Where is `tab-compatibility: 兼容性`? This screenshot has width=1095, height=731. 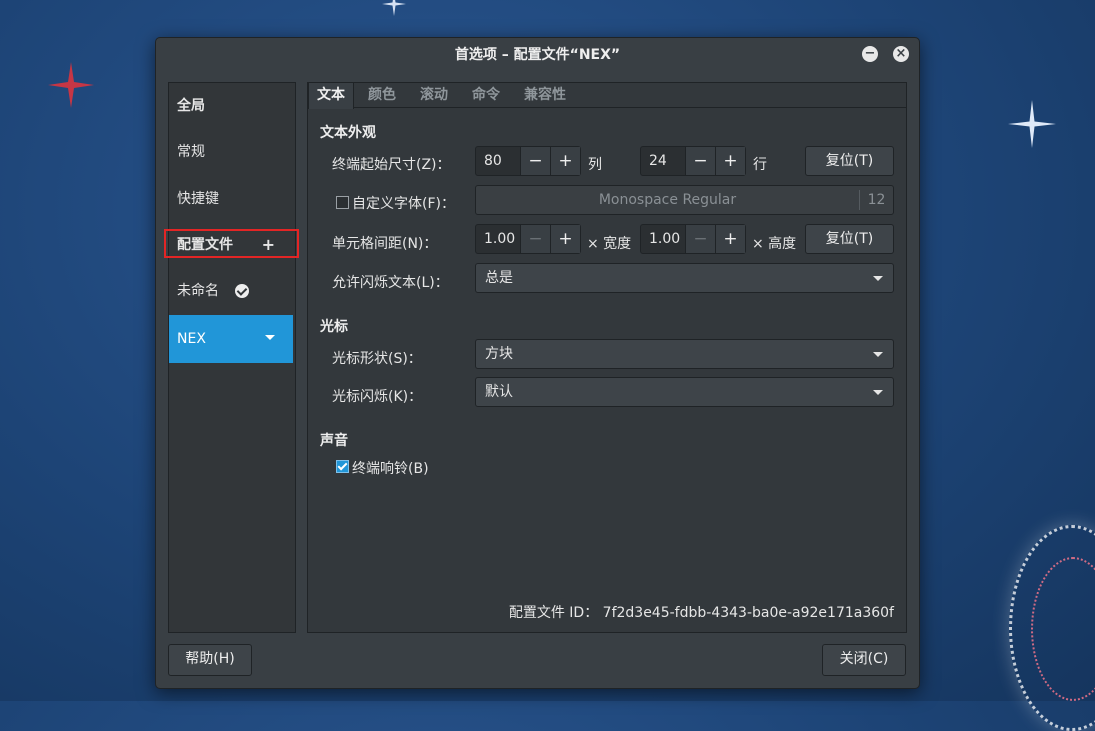
tab-compatibility: 兼容性 is located at coordinates (545, 95).